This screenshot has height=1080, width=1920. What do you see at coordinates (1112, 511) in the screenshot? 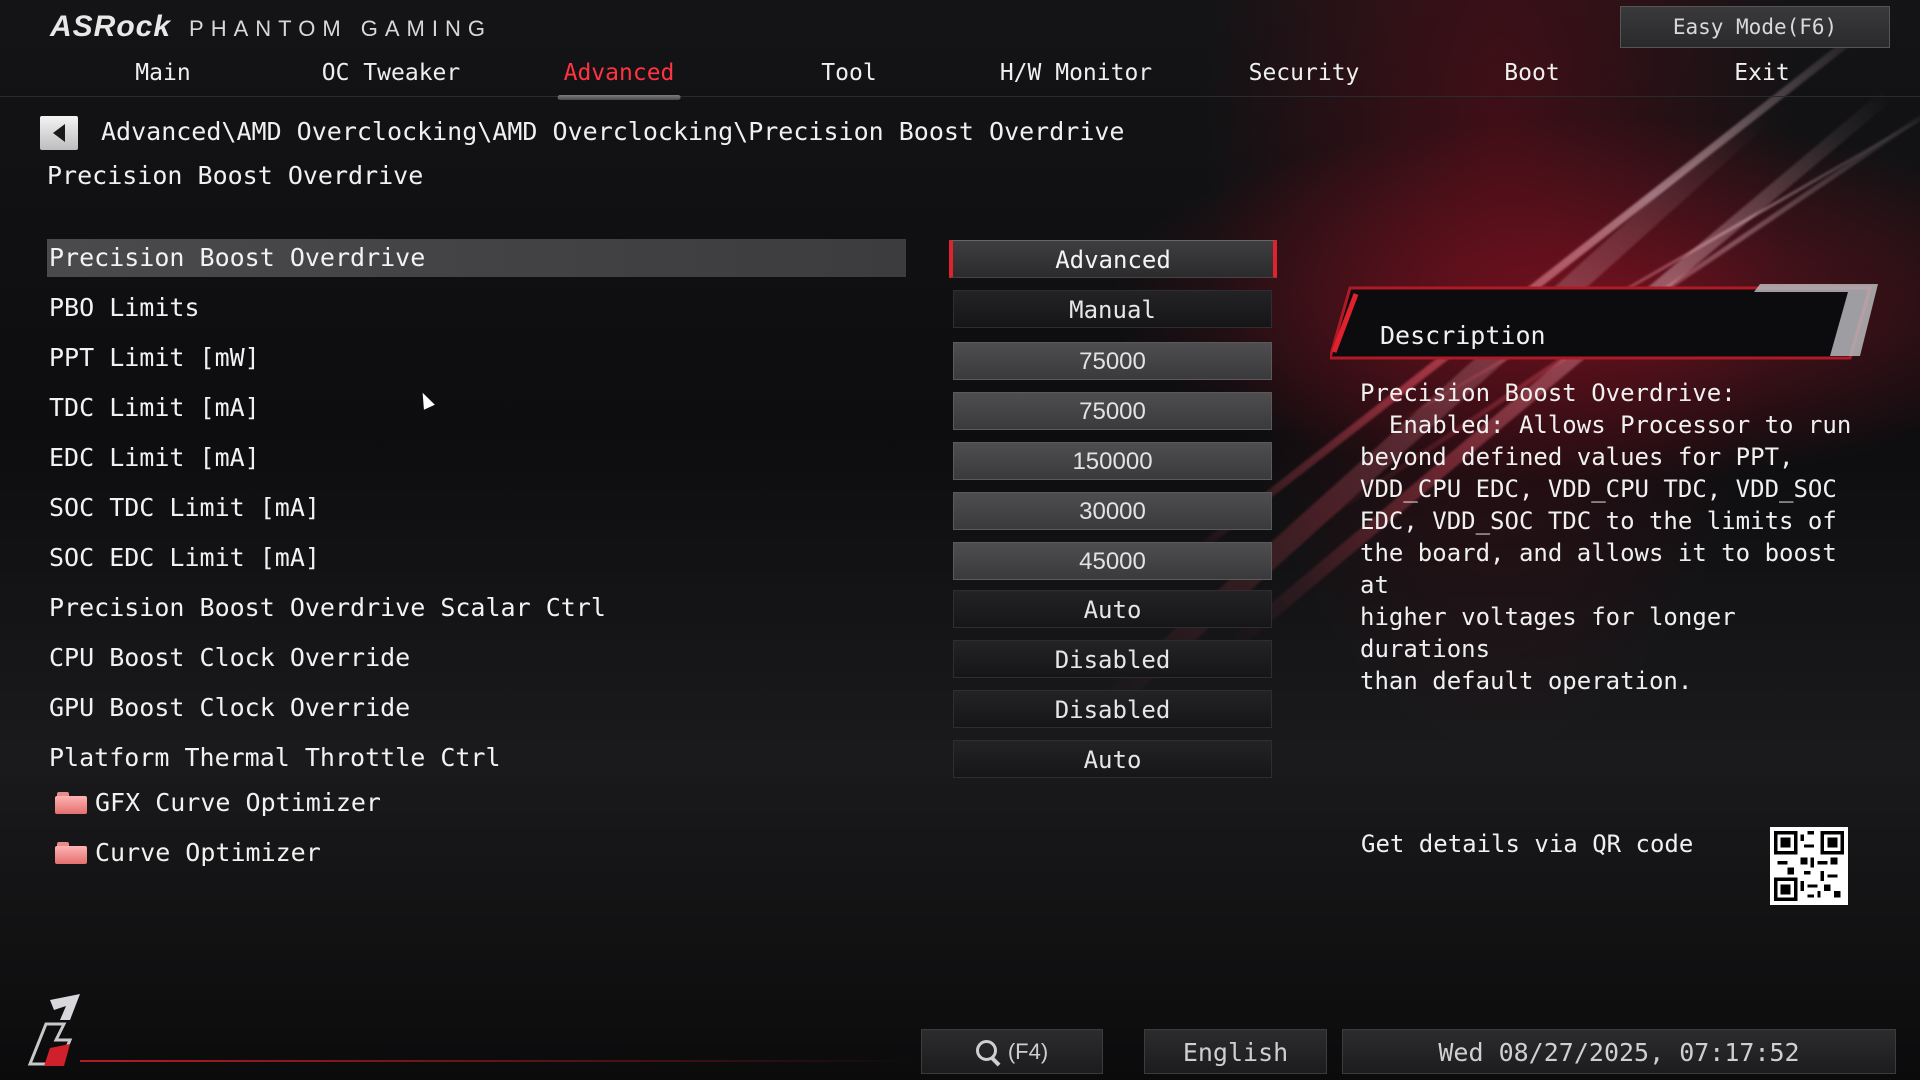
I see `soc-tdc-limit-input: 30000` at bounding box center [1112, 511].